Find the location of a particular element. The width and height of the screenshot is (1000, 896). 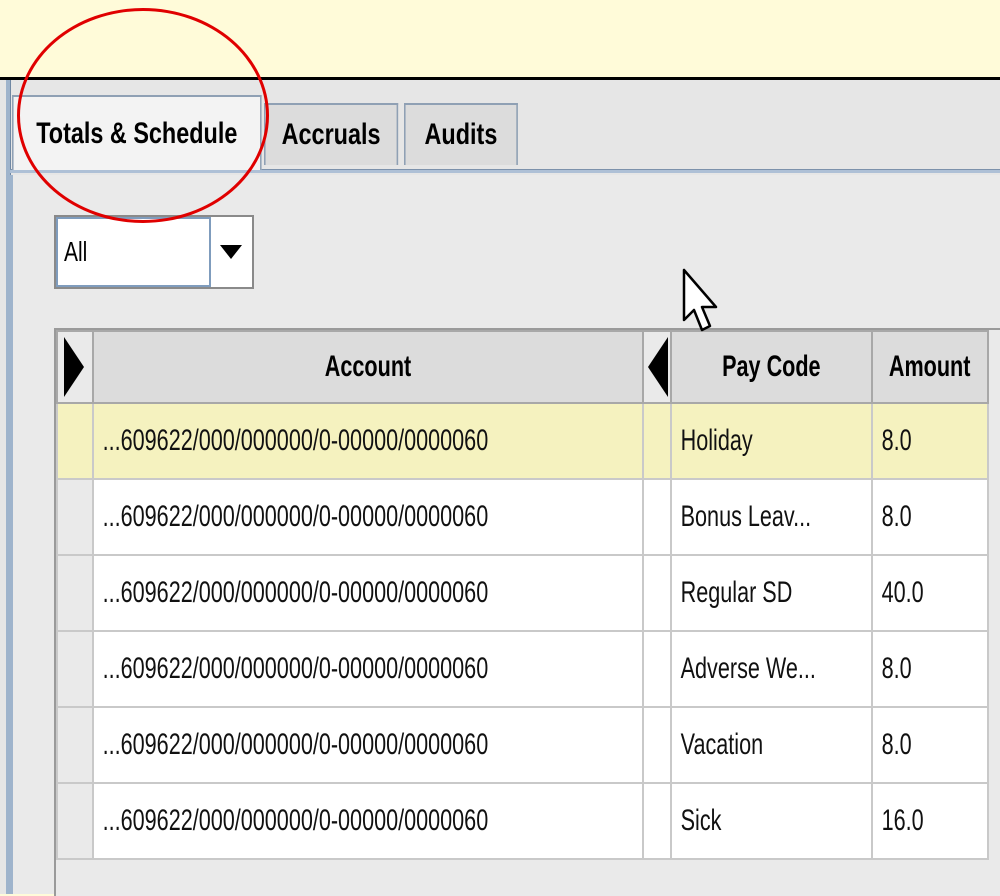

caret-down-icon is located at coordinates (231, 252).